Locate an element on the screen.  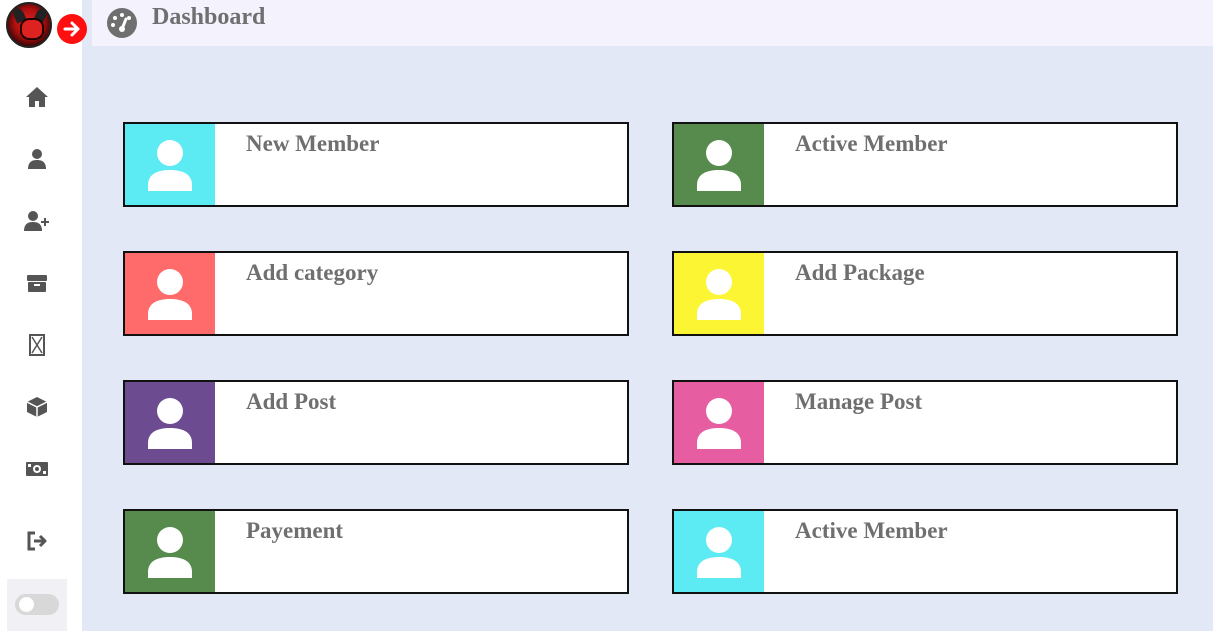
arrow-right-icon is located at coordinates (71, 29).